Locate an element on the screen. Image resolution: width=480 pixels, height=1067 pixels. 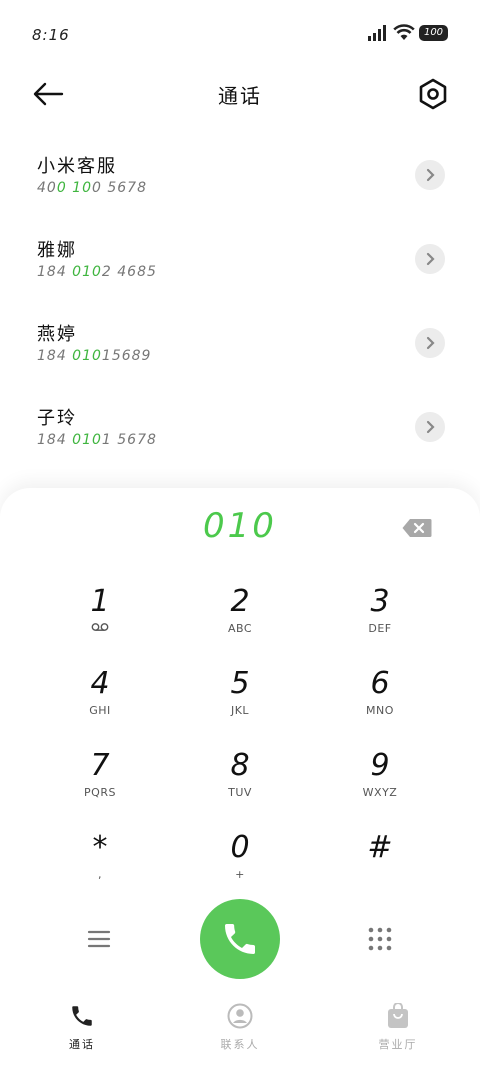
number-suffix: 2 4685 is located at coordinates (129, 272).